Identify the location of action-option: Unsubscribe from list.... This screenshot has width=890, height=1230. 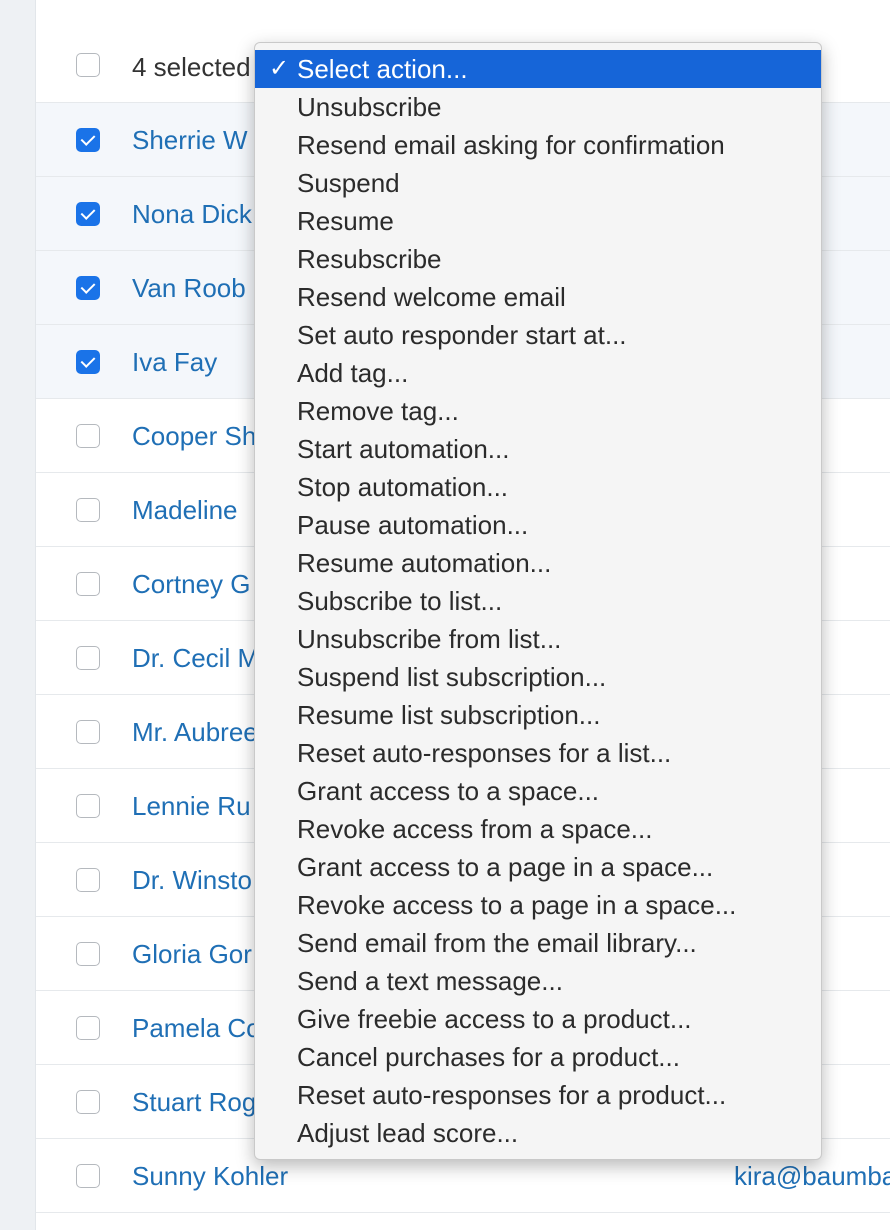
(538, 639).